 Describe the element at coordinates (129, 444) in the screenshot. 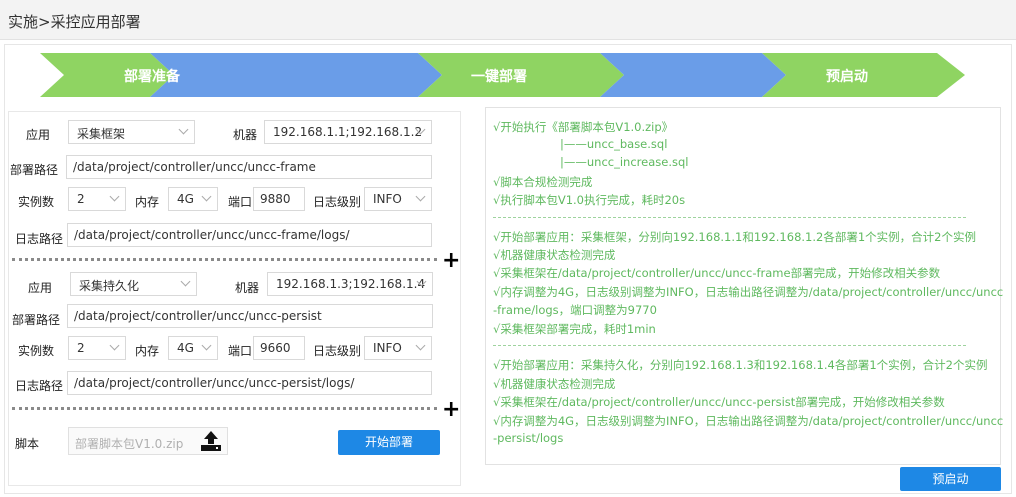

I see `script-placeholder: 部署脚本包V1.0.zip` at that location.